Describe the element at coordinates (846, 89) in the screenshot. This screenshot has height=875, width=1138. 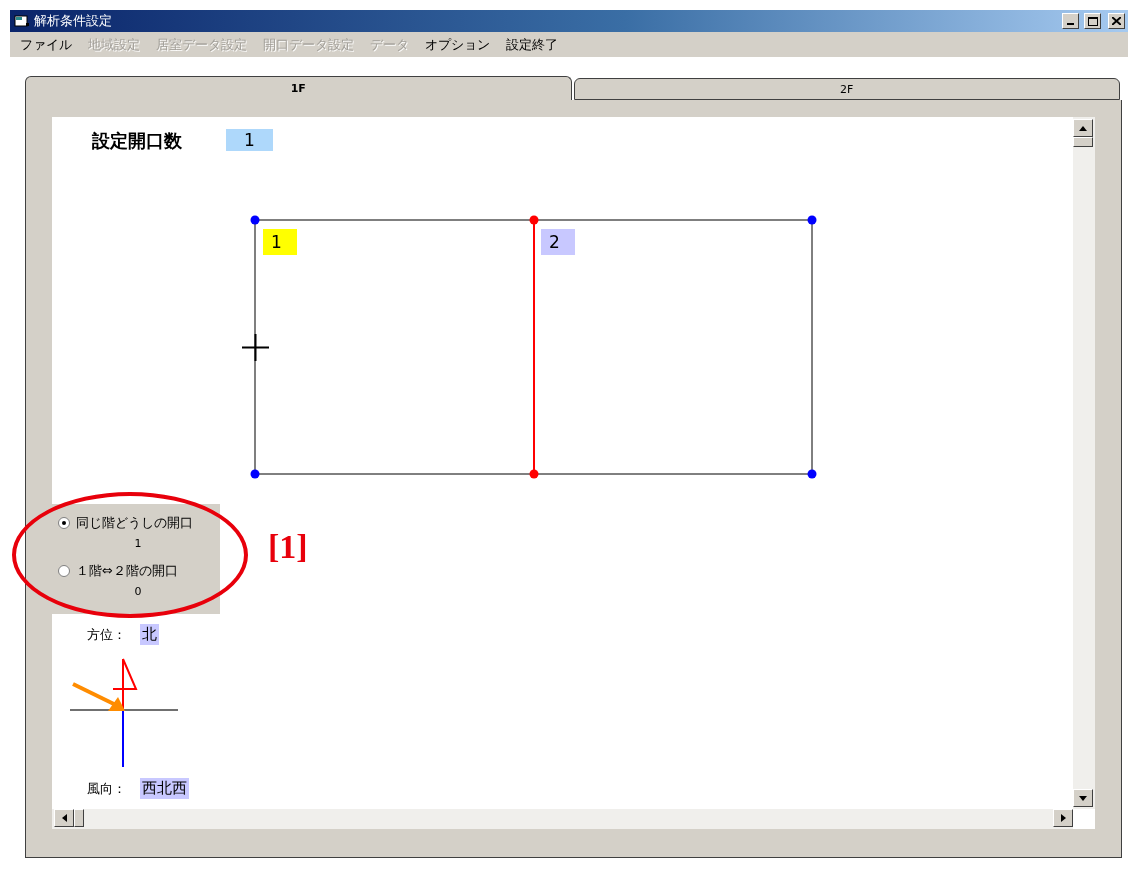
I see `tab: 2F` at that location.